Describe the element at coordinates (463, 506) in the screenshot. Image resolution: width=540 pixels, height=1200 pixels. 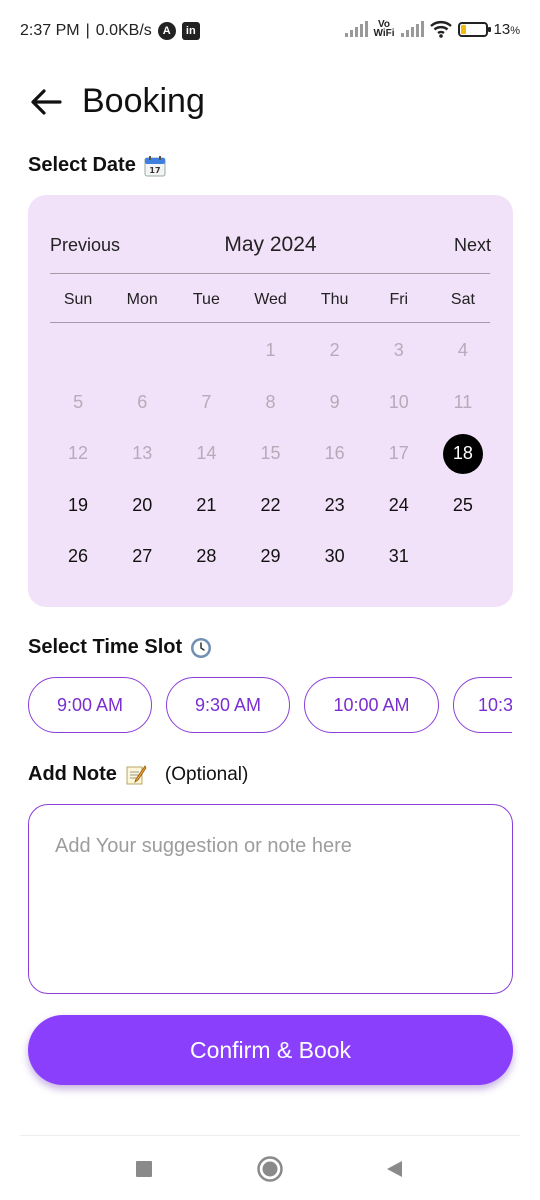
I see `calendar-day: 25` at that location.